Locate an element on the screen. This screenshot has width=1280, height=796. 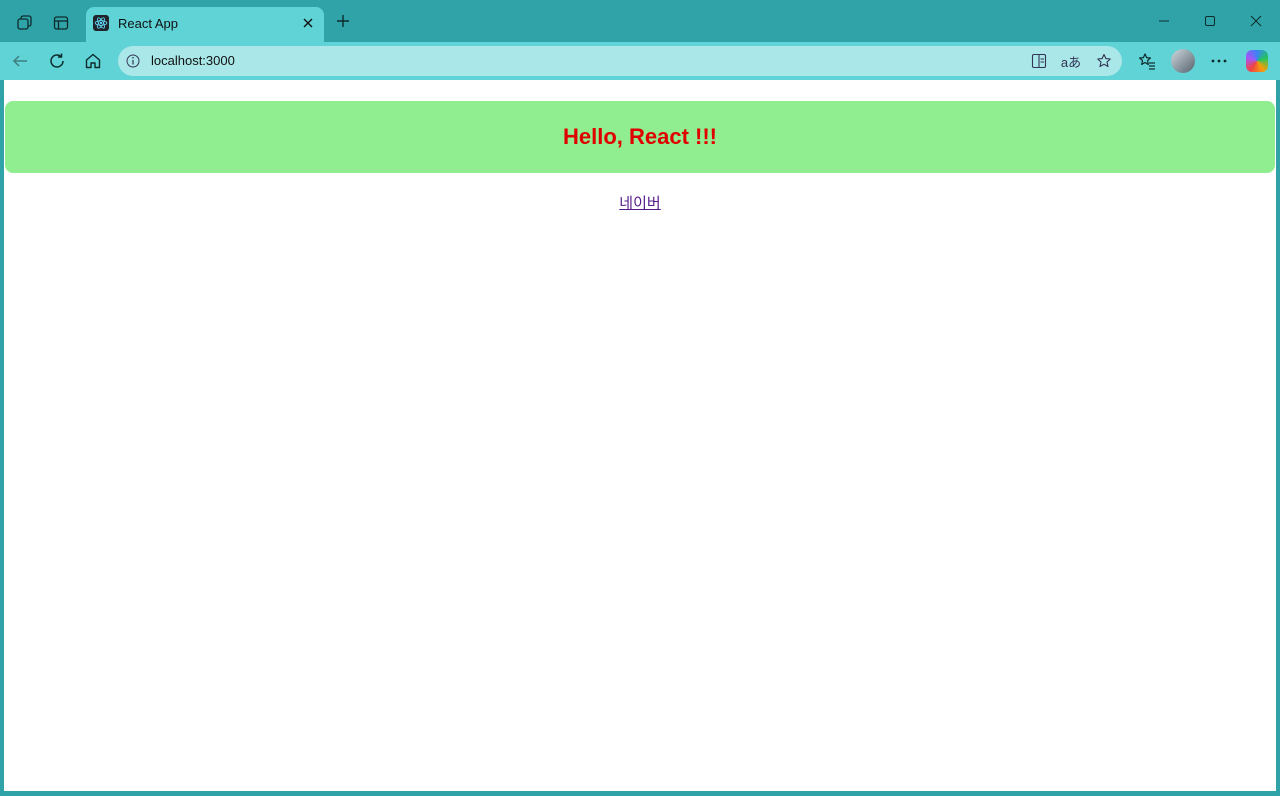
link-container: 네이버 is located at coordinates (640, 202).